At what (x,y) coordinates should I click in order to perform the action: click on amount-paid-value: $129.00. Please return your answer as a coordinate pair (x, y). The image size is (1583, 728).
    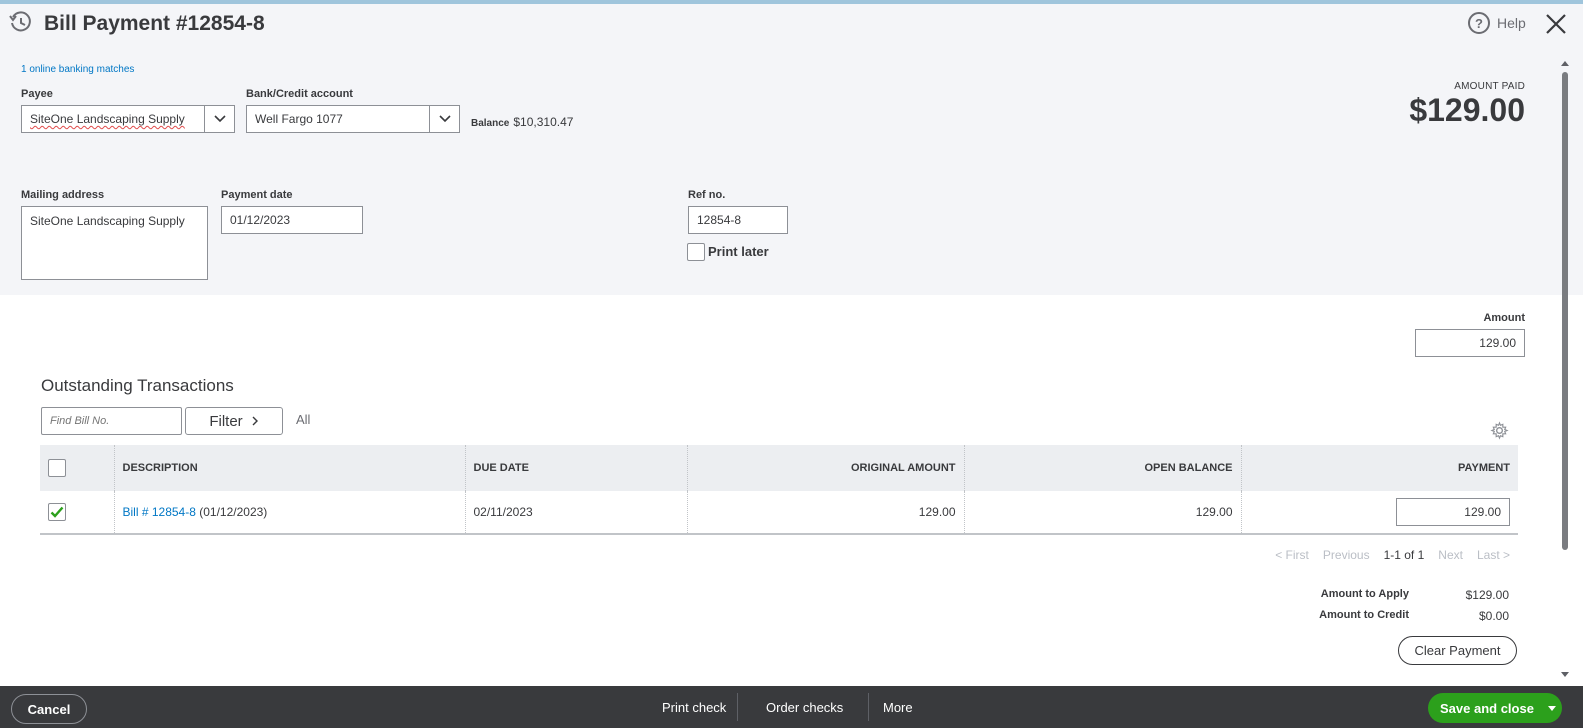
    Looking at the image, I should click on (1467, 110).